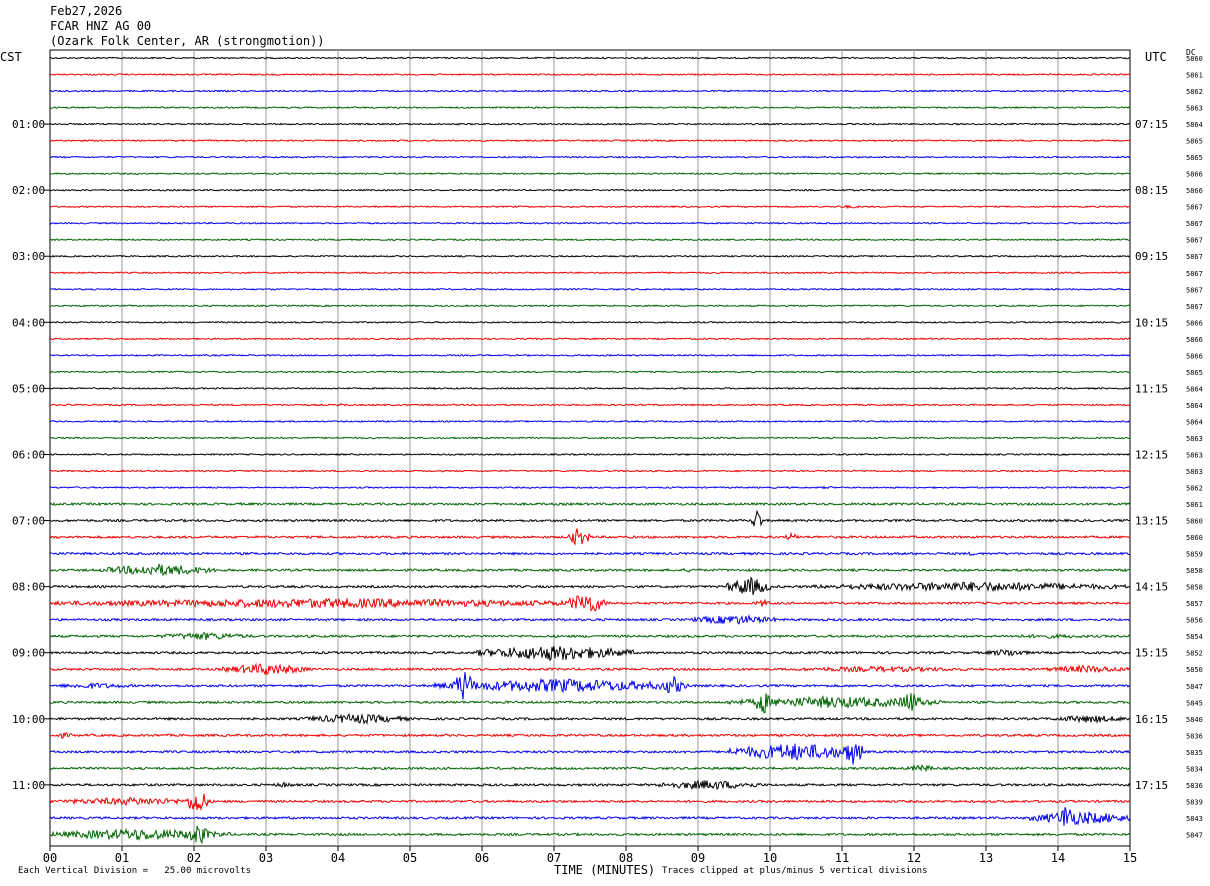 The width and height of the screenshot is (1210, 886). What do you see at coordinates (28, 388) in the screenshot?
I see `cst-hour-label: 05:00` at bounding box center [28, 388].